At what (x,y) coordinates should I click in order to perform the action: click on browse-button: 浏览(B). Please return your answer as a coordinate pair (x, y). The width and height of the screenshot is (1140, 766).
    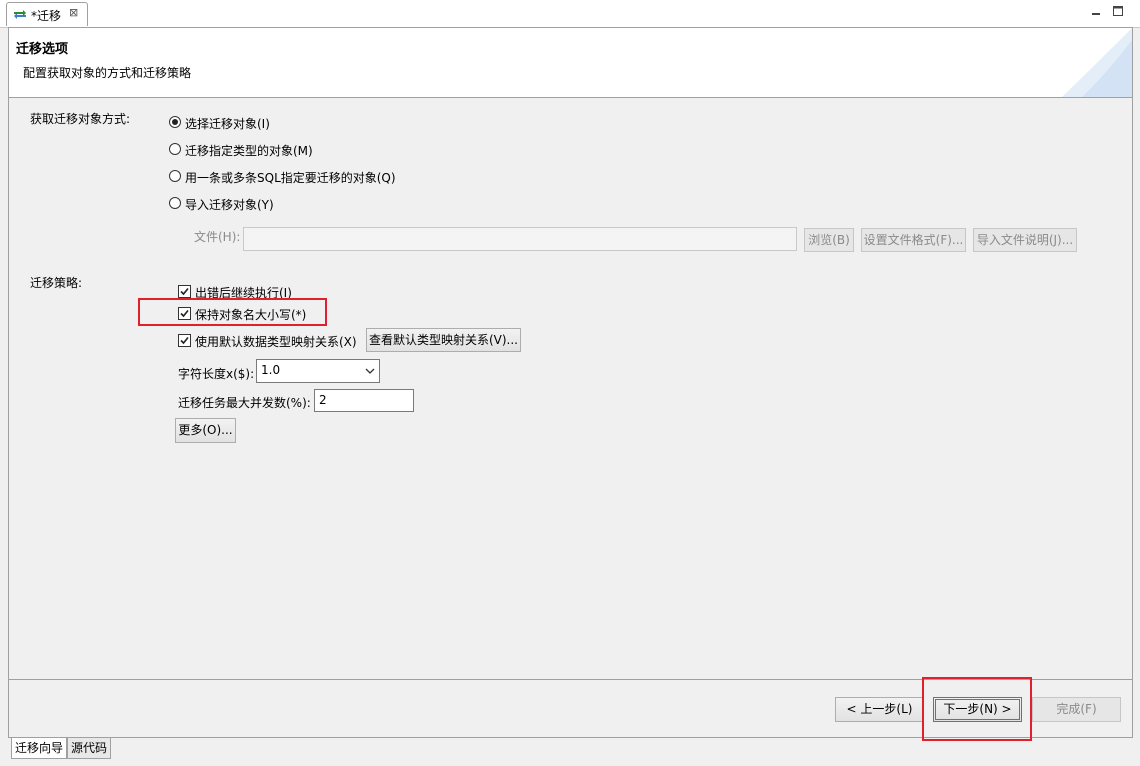
    Looking at the image, I should click on (829, 240).